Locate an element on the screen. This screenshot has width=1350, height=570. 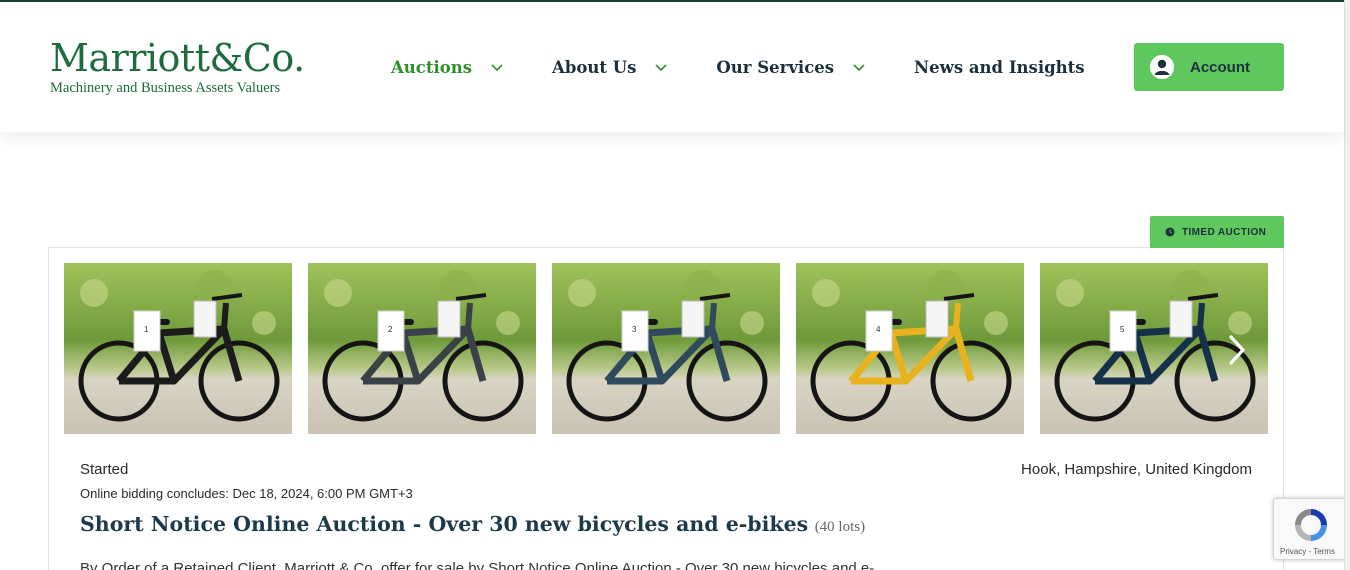
logo-tagline: Machinery and Business Assets Valuers is located at coordinates (165, 88).